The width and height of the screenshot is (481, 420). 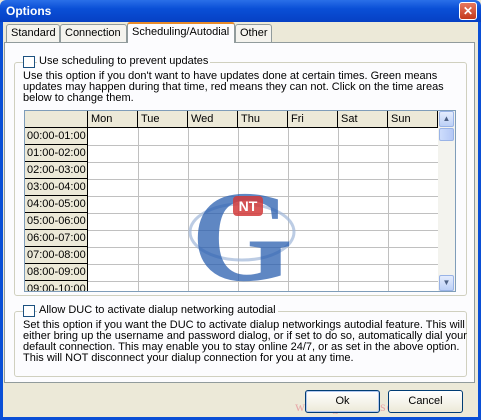 What do you see at coordinates (446, 134) in the screenshot?
I see `scroll-thumb` at bounding box center [446, 134].